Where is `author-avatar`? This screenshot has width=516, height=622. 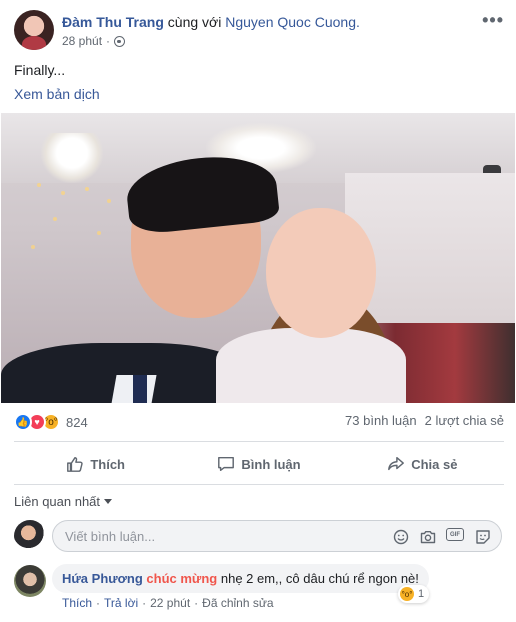
author-avatar is located at coordinates (34, 30).